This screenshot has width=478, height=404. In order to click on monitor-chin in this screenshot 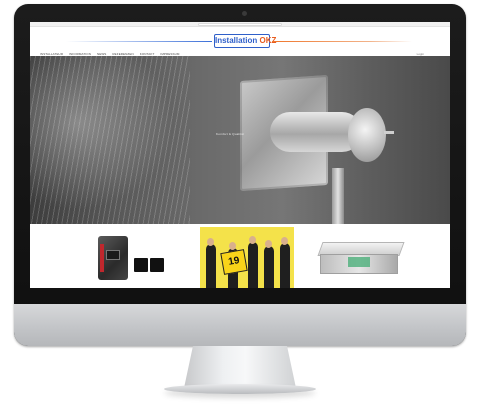, I will do `click(240, 325)`.